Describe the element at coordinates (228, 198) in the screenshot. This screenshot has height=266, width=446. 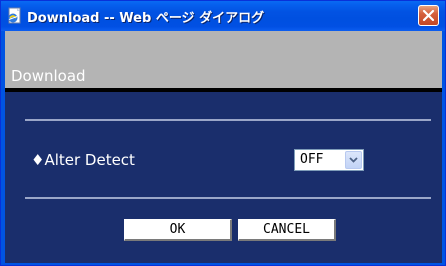
I see `bottom-divider` at that location.